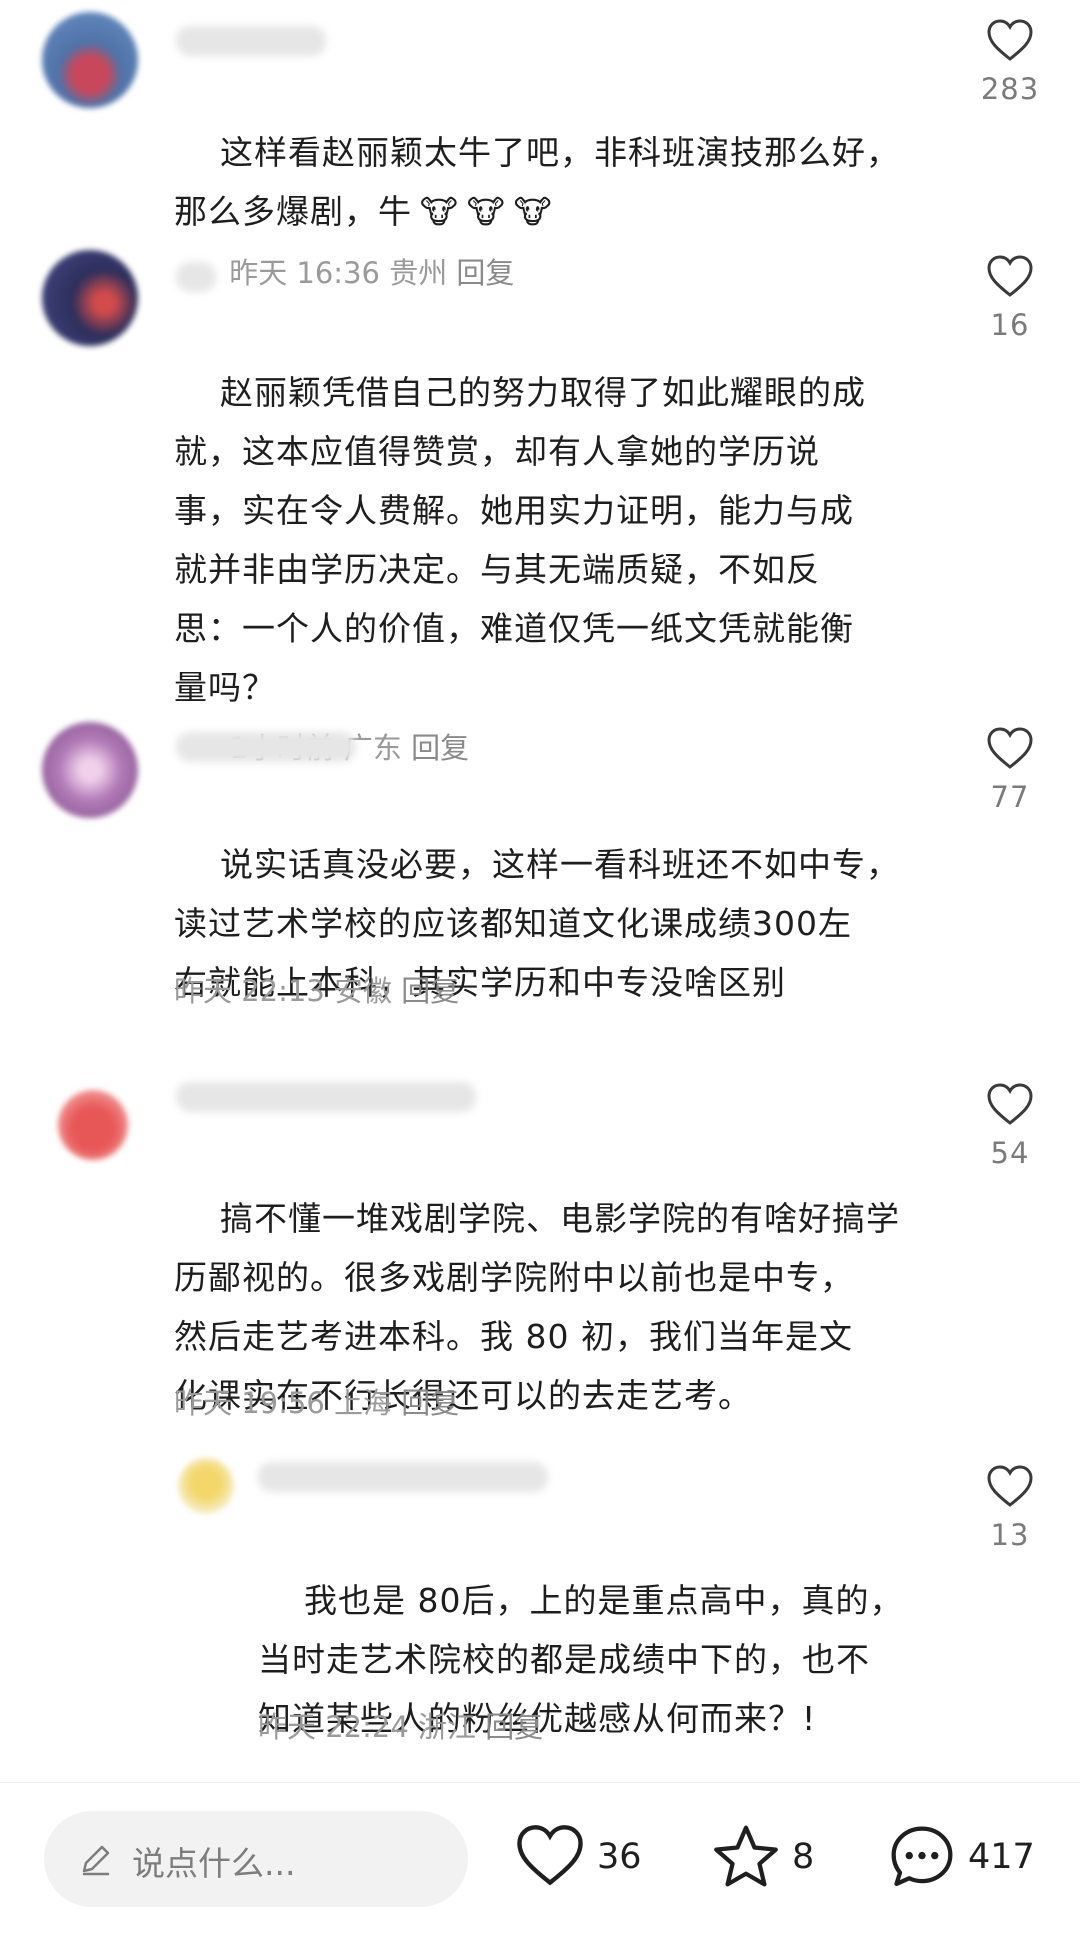 This screenshot has height=1936, width=1080. I want to click on comment-meta: 昨天 22:24 浙江 回复, so click(401, 1727).